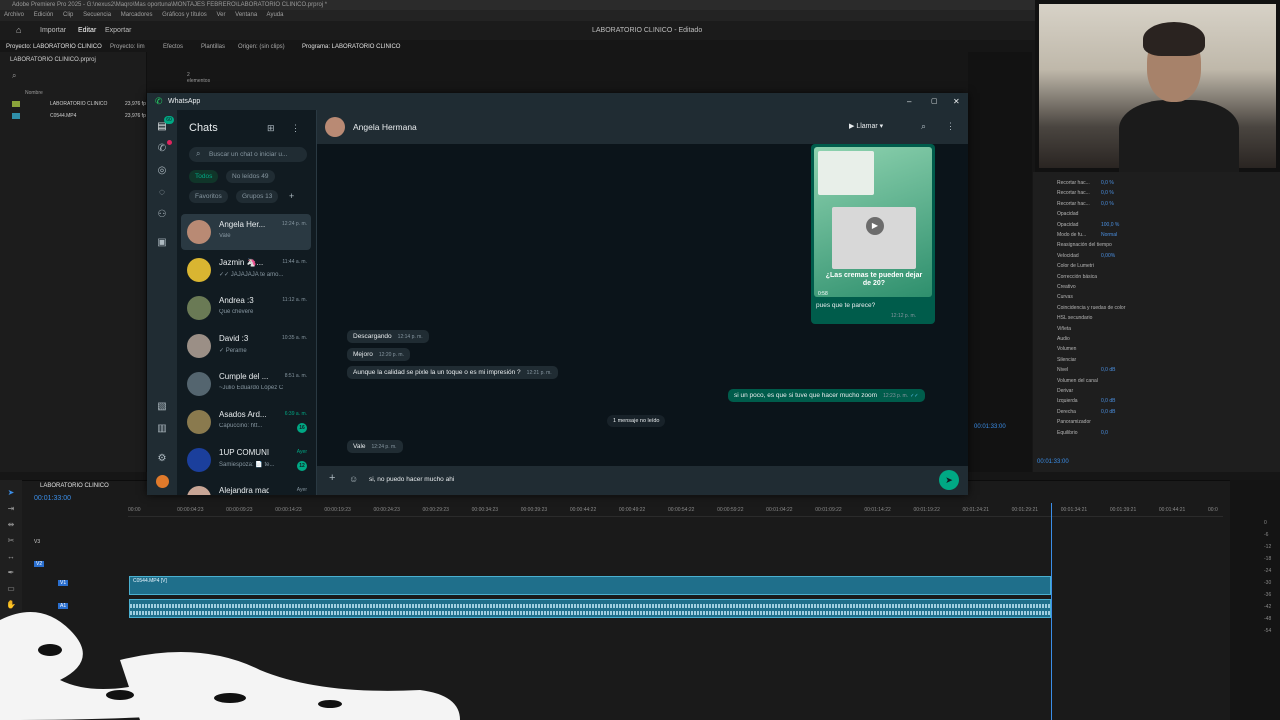 This screenshot has width=1280, height=720. Describe the element at coordinates (63, 116) in the screenshot. I see `project-item-name: C0544.MP4` at that location.